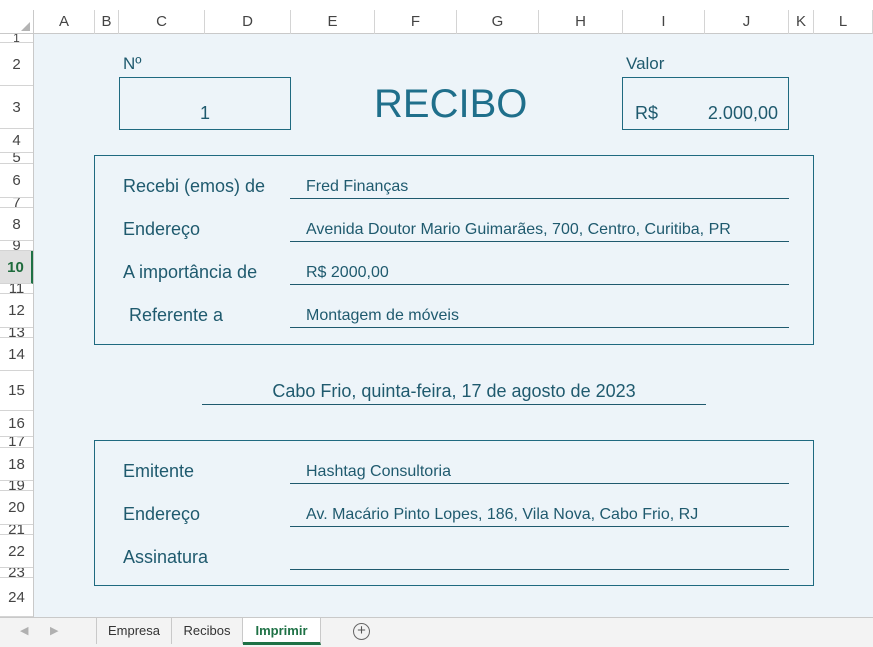  Describe the element at coordinates (16, 333) in the screenshot. I see `row-header-13: 13` at that location.